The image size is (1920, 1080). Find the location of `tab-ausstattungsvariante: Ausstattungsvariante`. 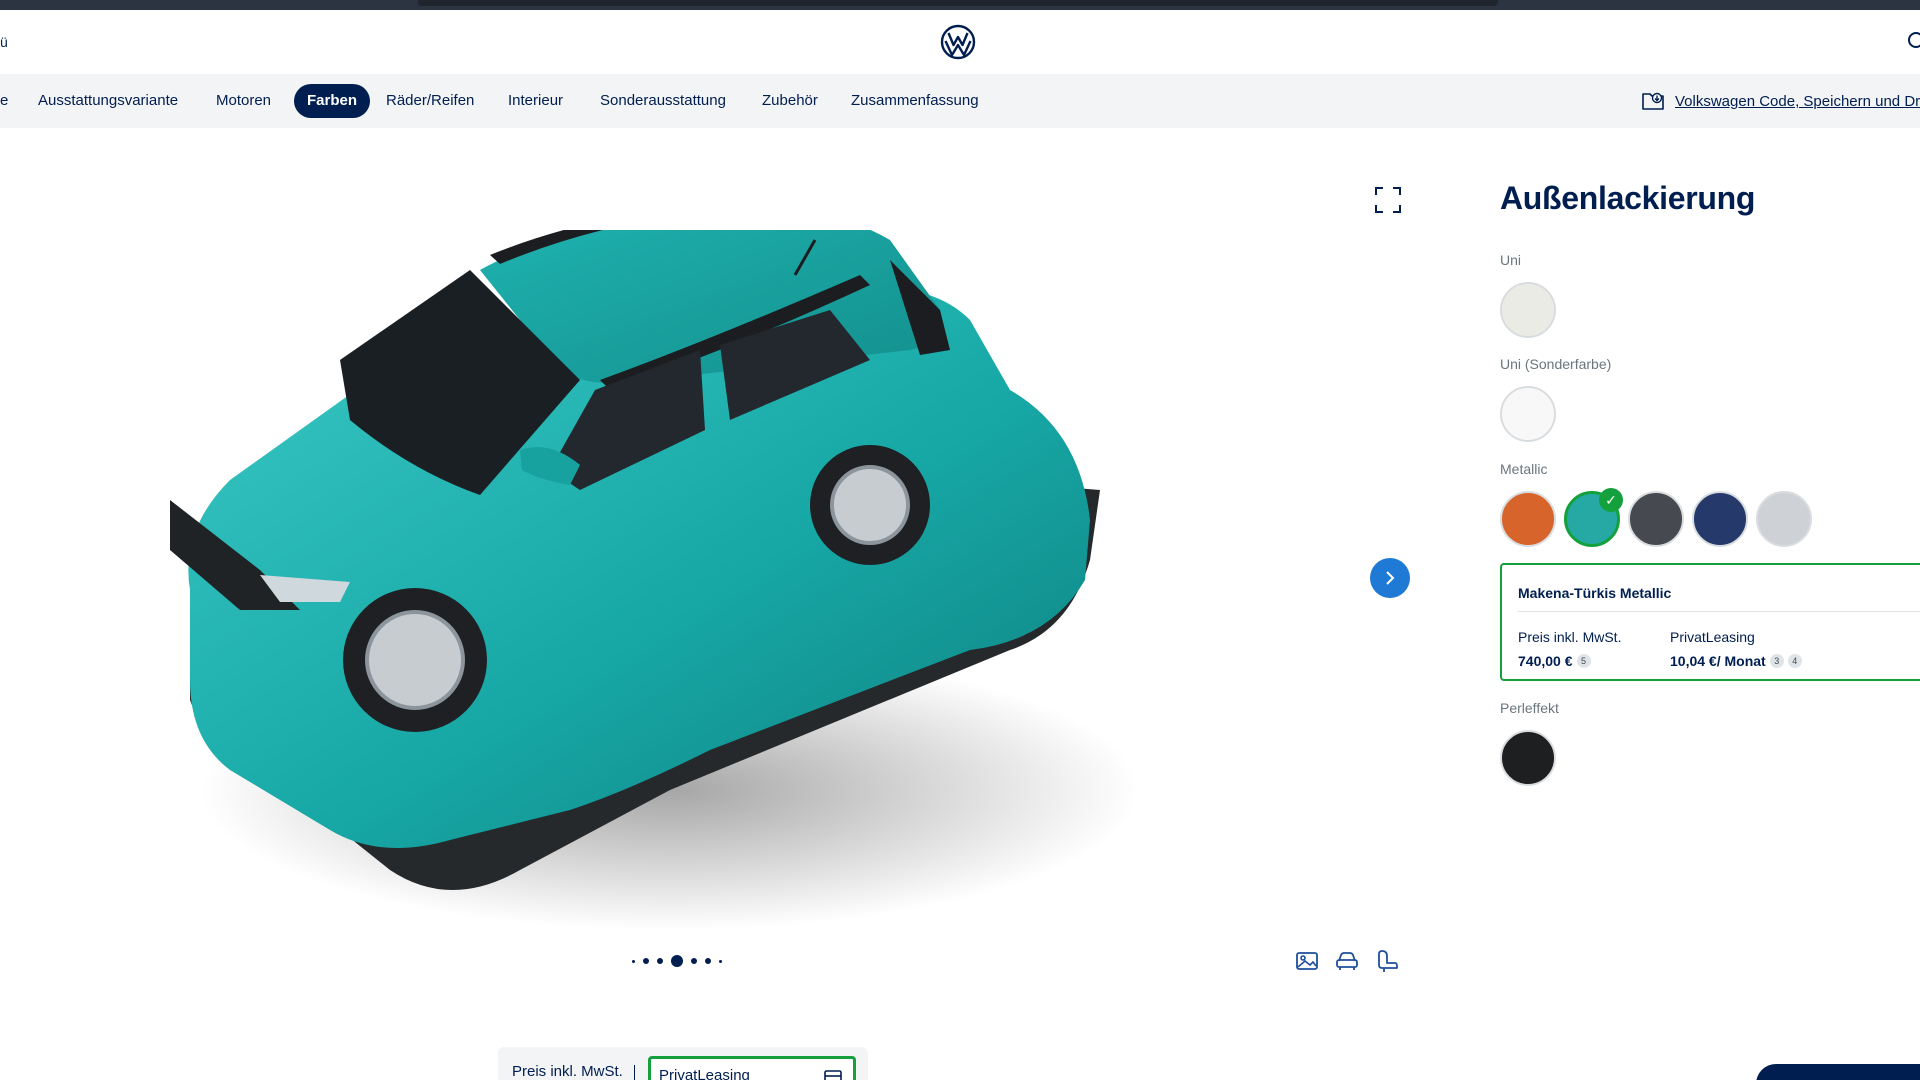

tab-ausstattungsvariante: Ausstattungsvariante is located at coordinates (108, 101).